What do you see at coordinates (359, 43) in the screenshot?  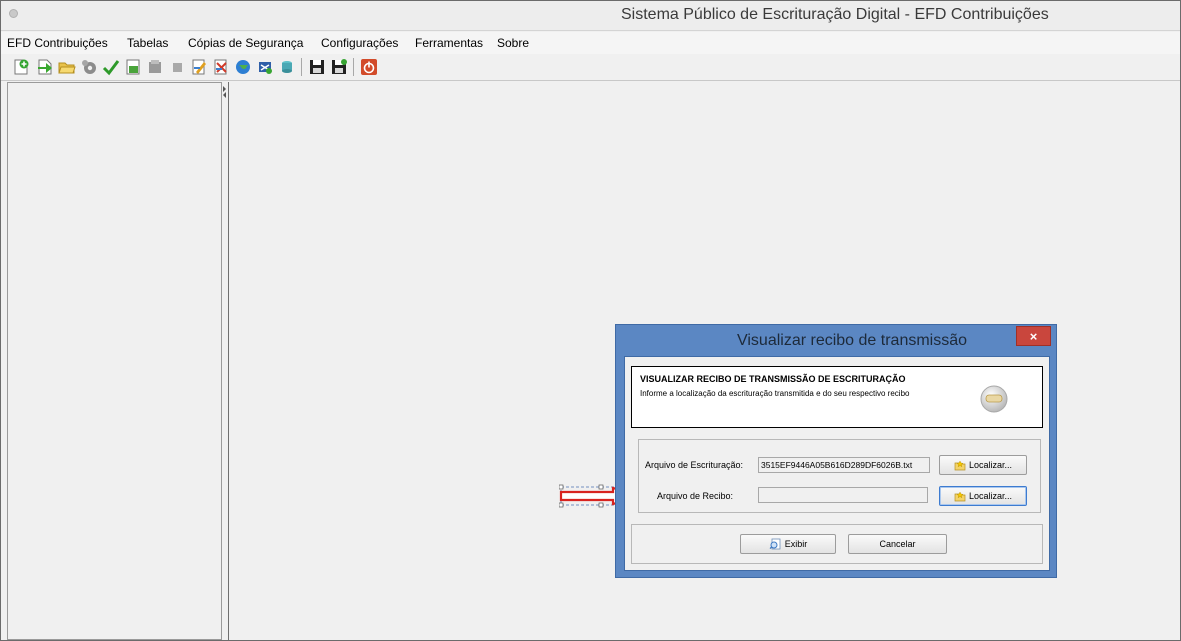 I see `menu-configuracoes: Configurações` at bounding box center [359, 43].